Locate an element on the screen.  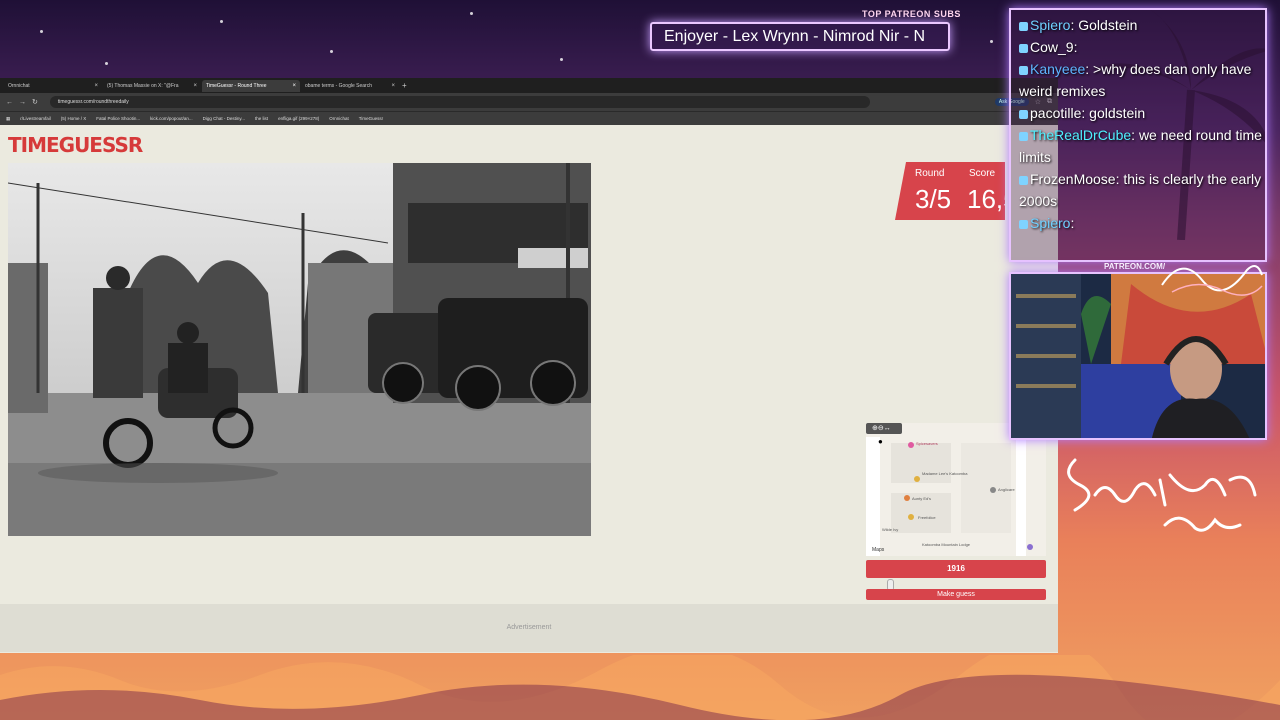
tab-label: obame terms - Google Search is located at coordinates (338, 85).